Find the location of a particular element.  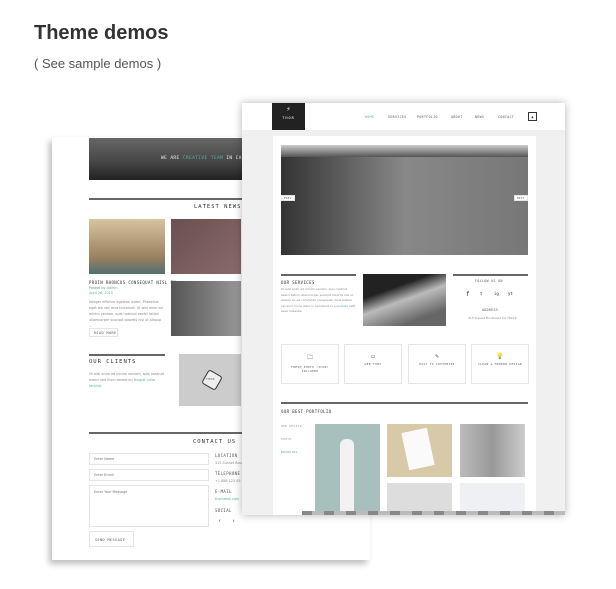

filter-photo: PHOTO is located at coordinates (286, 439).